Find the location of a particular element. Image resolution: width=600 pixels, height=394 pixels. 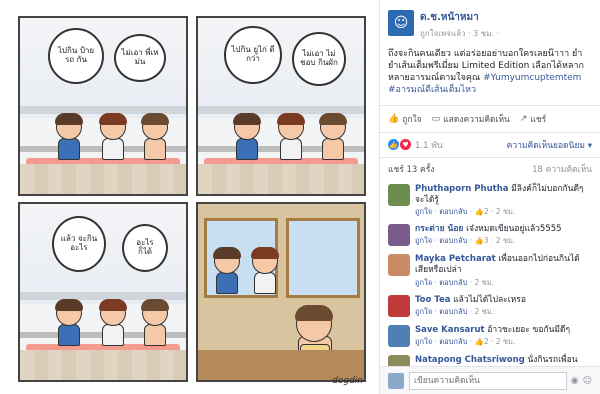

comic-panel-2: ไปกิน ยูไก่ ดีกว่า ไม่เอา ไม่ชอบ กินผัก is located at coordinates (281, 106).